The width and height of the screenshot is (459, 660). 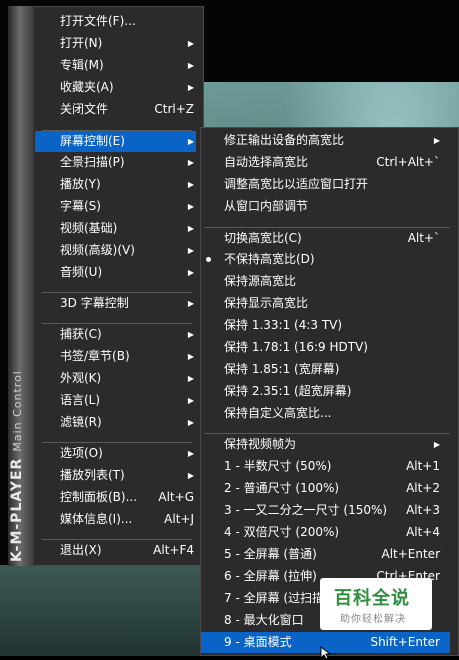 I want to click on submenu-item: 1 - 半数尺寸 (50%) Alt+1, so click(x=332, y=466).